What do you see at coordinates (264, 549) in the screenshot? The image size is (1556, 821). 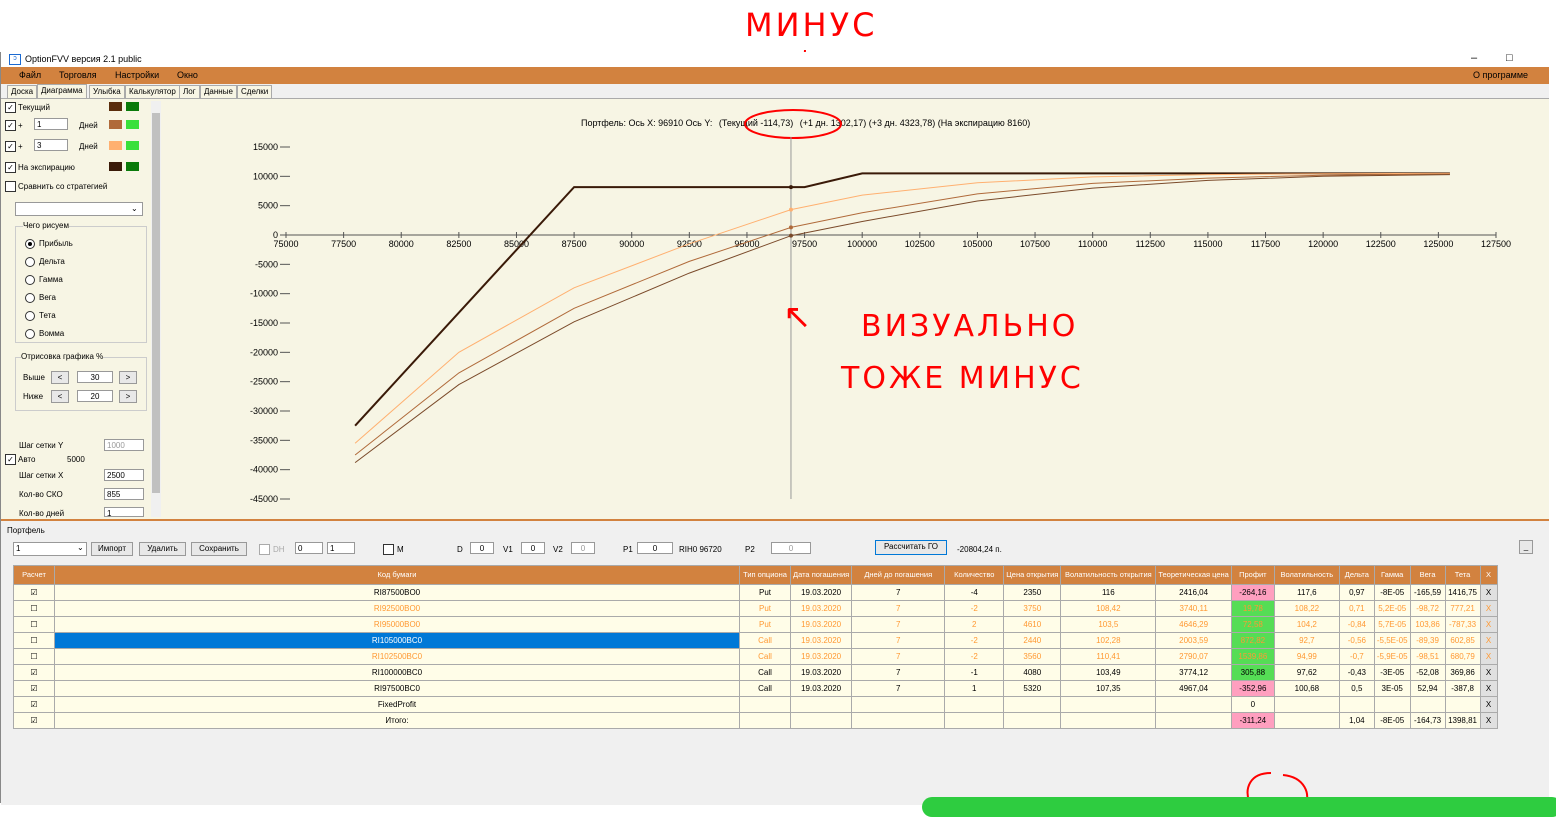 I see `dh-checkbox` at bounding box center [264, 549].